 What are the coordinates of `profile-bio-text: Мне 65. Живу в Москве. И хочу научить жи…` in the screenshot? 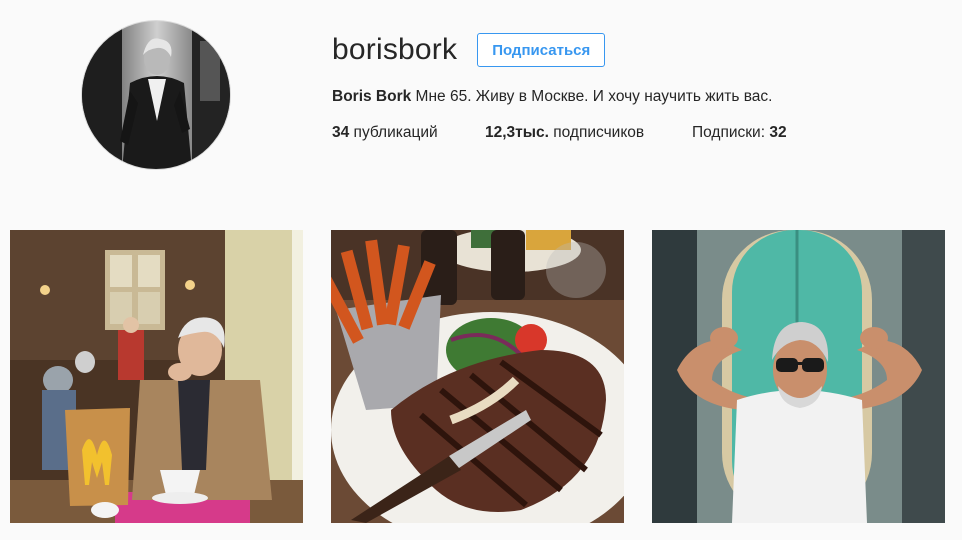 It's located at (592, 96).